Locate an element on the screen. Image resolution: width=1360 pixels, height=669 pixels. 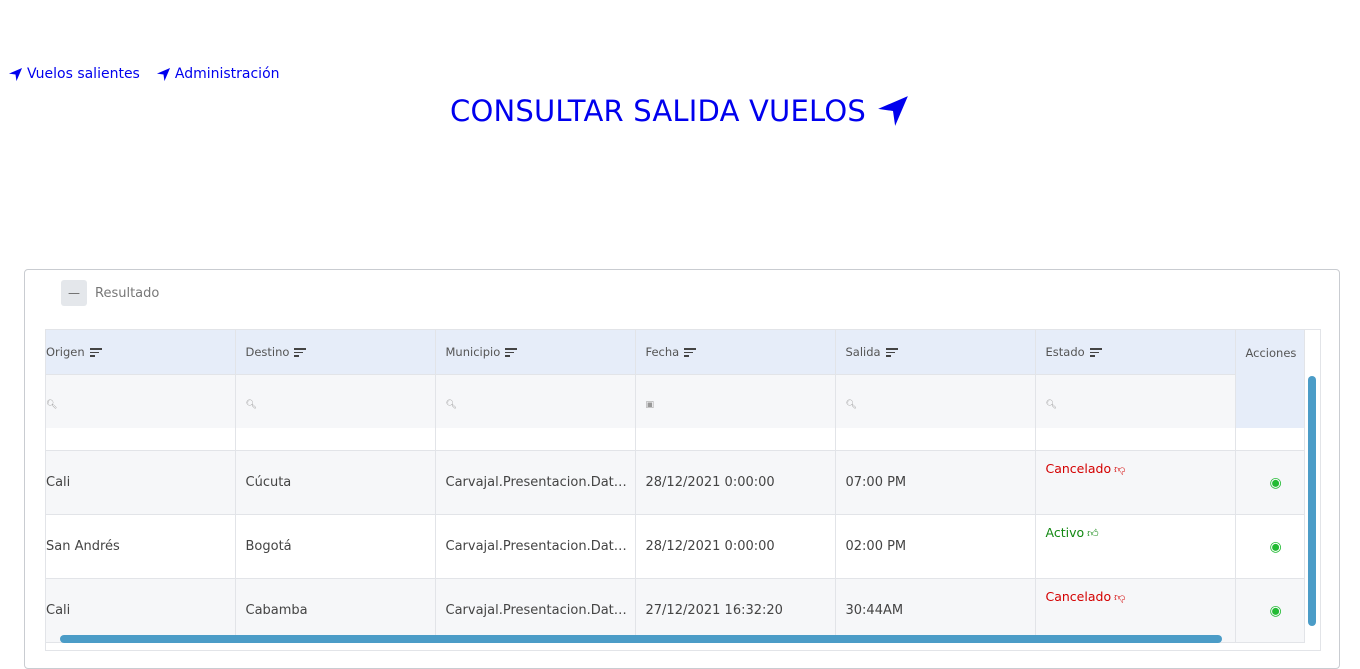
filter-cell-origen: 🔍︎ is located at coordinates (141, 401).